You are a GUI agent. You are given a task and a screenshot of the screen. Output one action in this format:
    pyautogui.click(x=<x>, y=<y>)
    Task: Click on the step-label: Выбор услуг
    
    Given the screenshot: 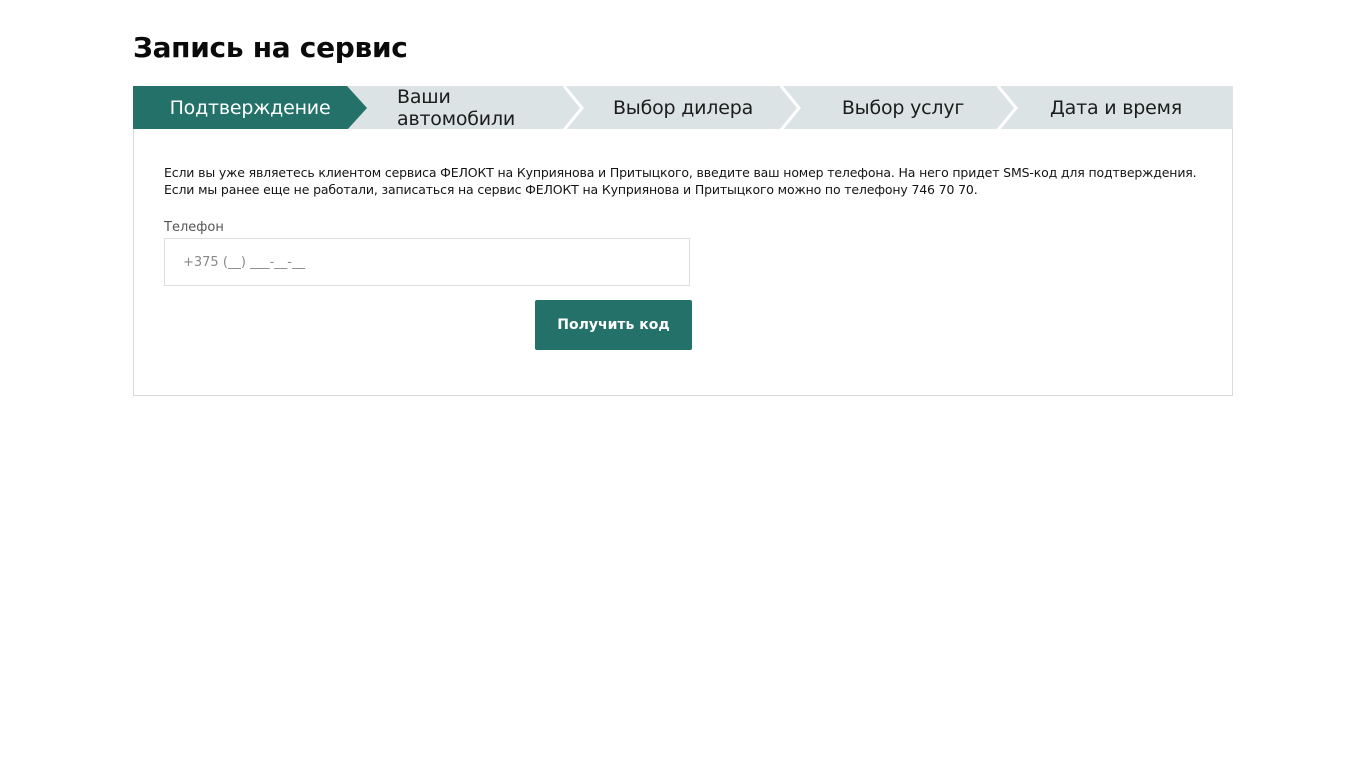 What is the action you would take?
    pyautogui.click(x=903, y=108)
    